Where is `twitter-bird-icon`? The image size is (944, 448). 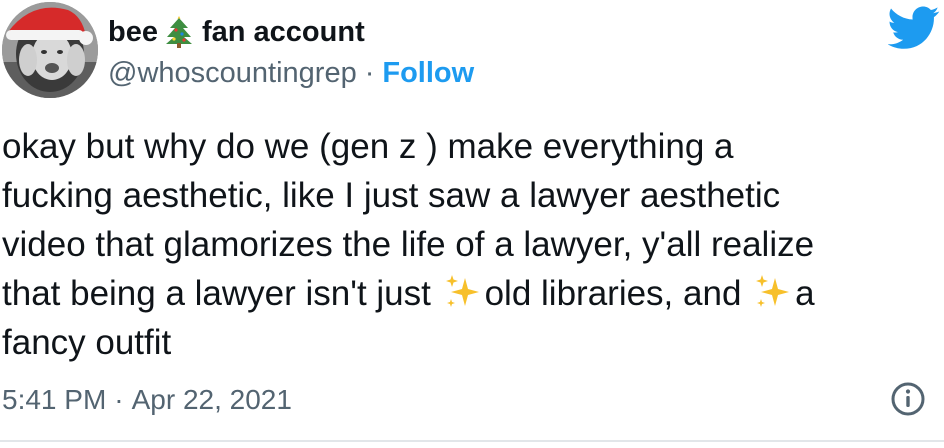 twitter-bird-icon is located at coordinates (914, 28).